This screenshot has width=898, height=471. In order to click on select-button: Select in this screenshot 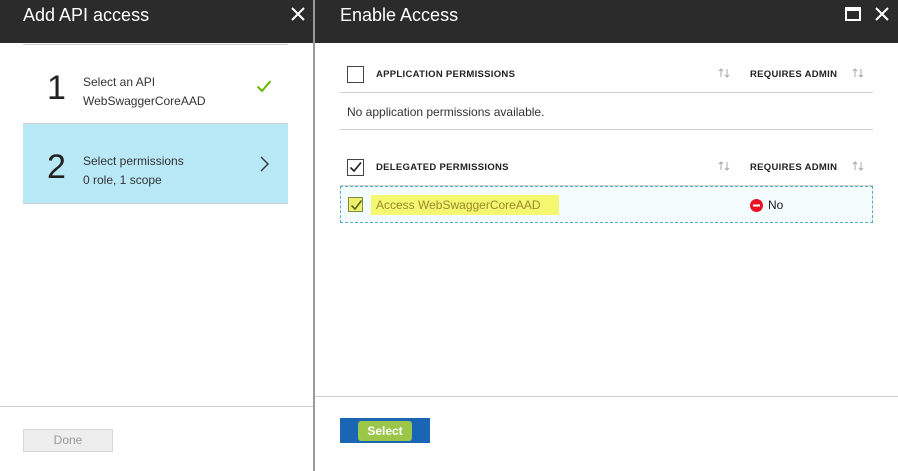, I will do `click(385, 430)`.